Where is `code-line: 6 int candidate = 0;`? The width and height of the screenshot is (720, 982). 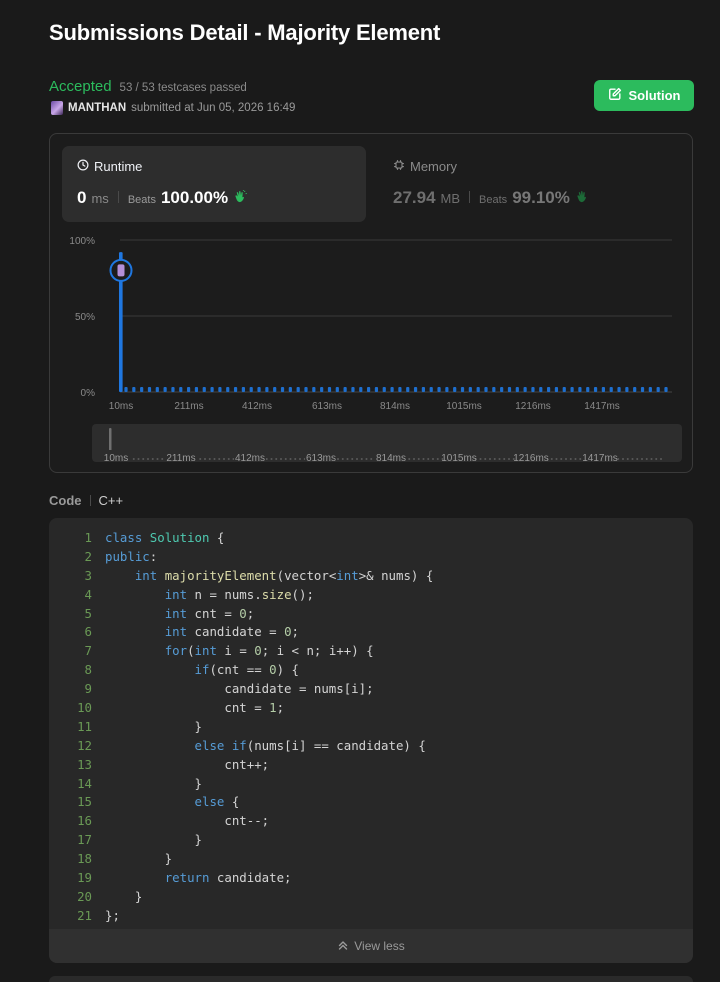 code-line: 6 int candidate = 0; is located at coordinates (371, 632).